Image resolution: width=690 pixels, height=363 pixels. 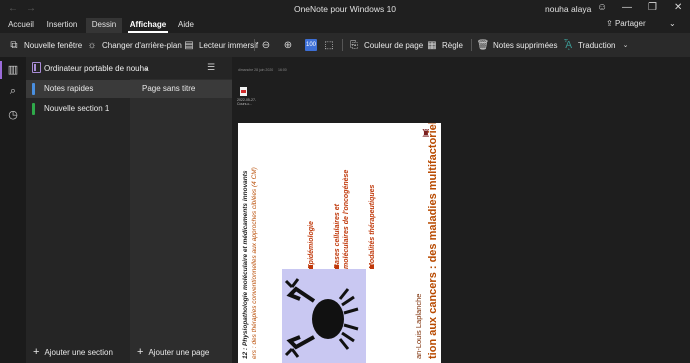 What do you see at coordinates (672, 23) in the screenshot?
I see `more-options-button: ⌄` at bounding box center [672, 23].